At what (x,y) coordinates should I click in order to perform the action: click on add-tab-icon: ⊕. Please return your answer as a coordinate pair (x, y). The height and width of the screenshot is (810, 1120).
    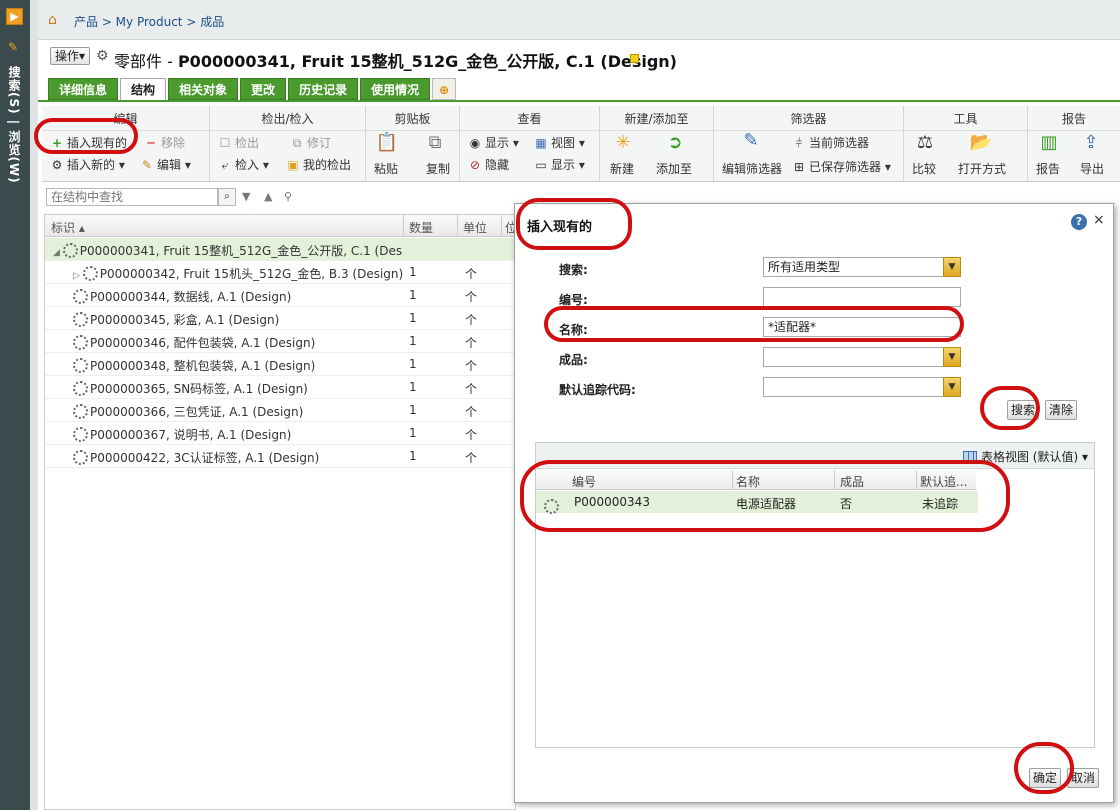
    Looking at the image, I should click on (444, 89).